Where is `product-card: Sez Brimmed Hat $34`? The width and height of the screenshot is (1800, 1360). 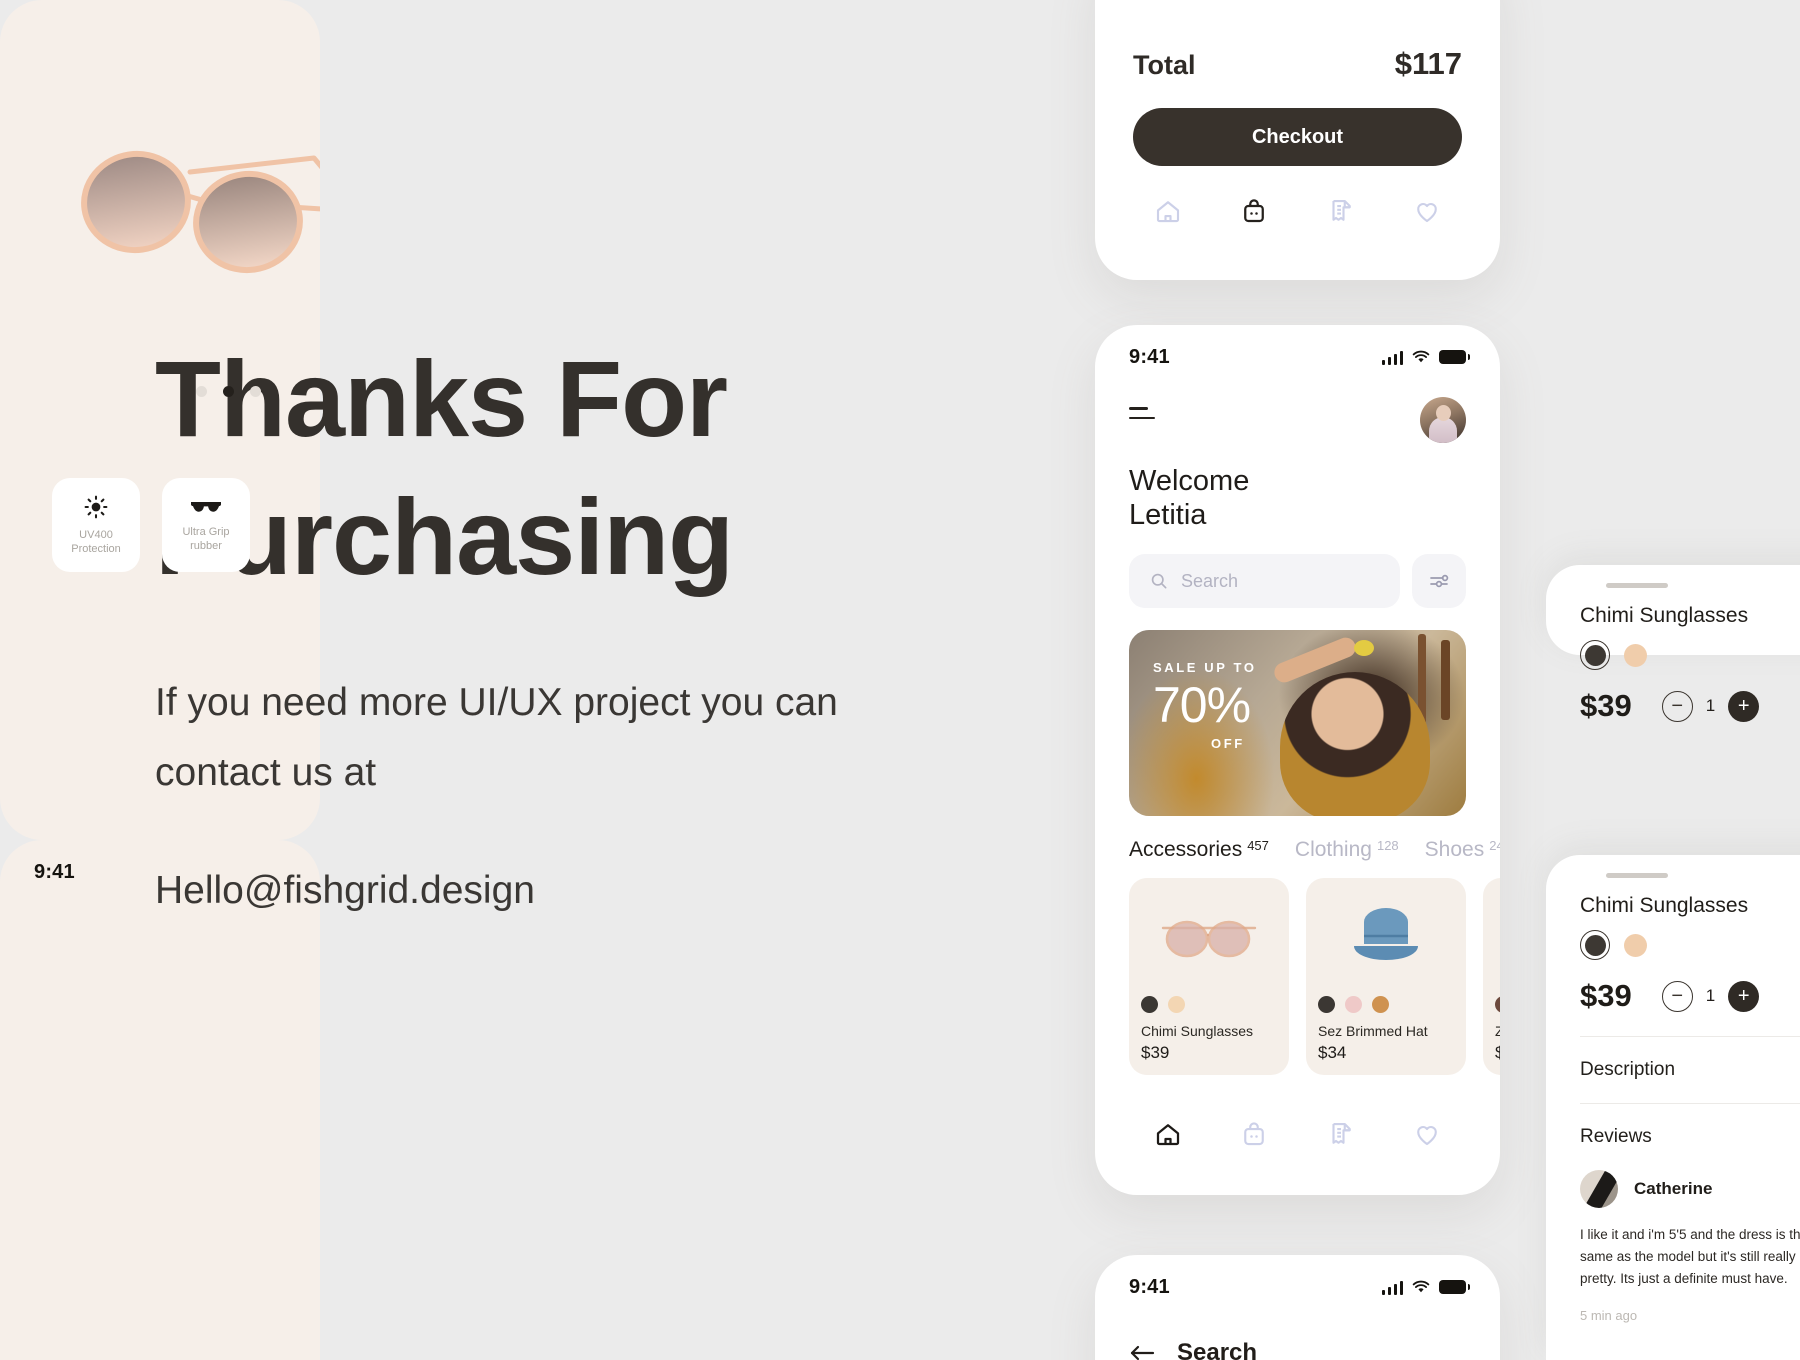 product-card: Sez Brimmed Hat $34 is located at coordinates (1386, 977).